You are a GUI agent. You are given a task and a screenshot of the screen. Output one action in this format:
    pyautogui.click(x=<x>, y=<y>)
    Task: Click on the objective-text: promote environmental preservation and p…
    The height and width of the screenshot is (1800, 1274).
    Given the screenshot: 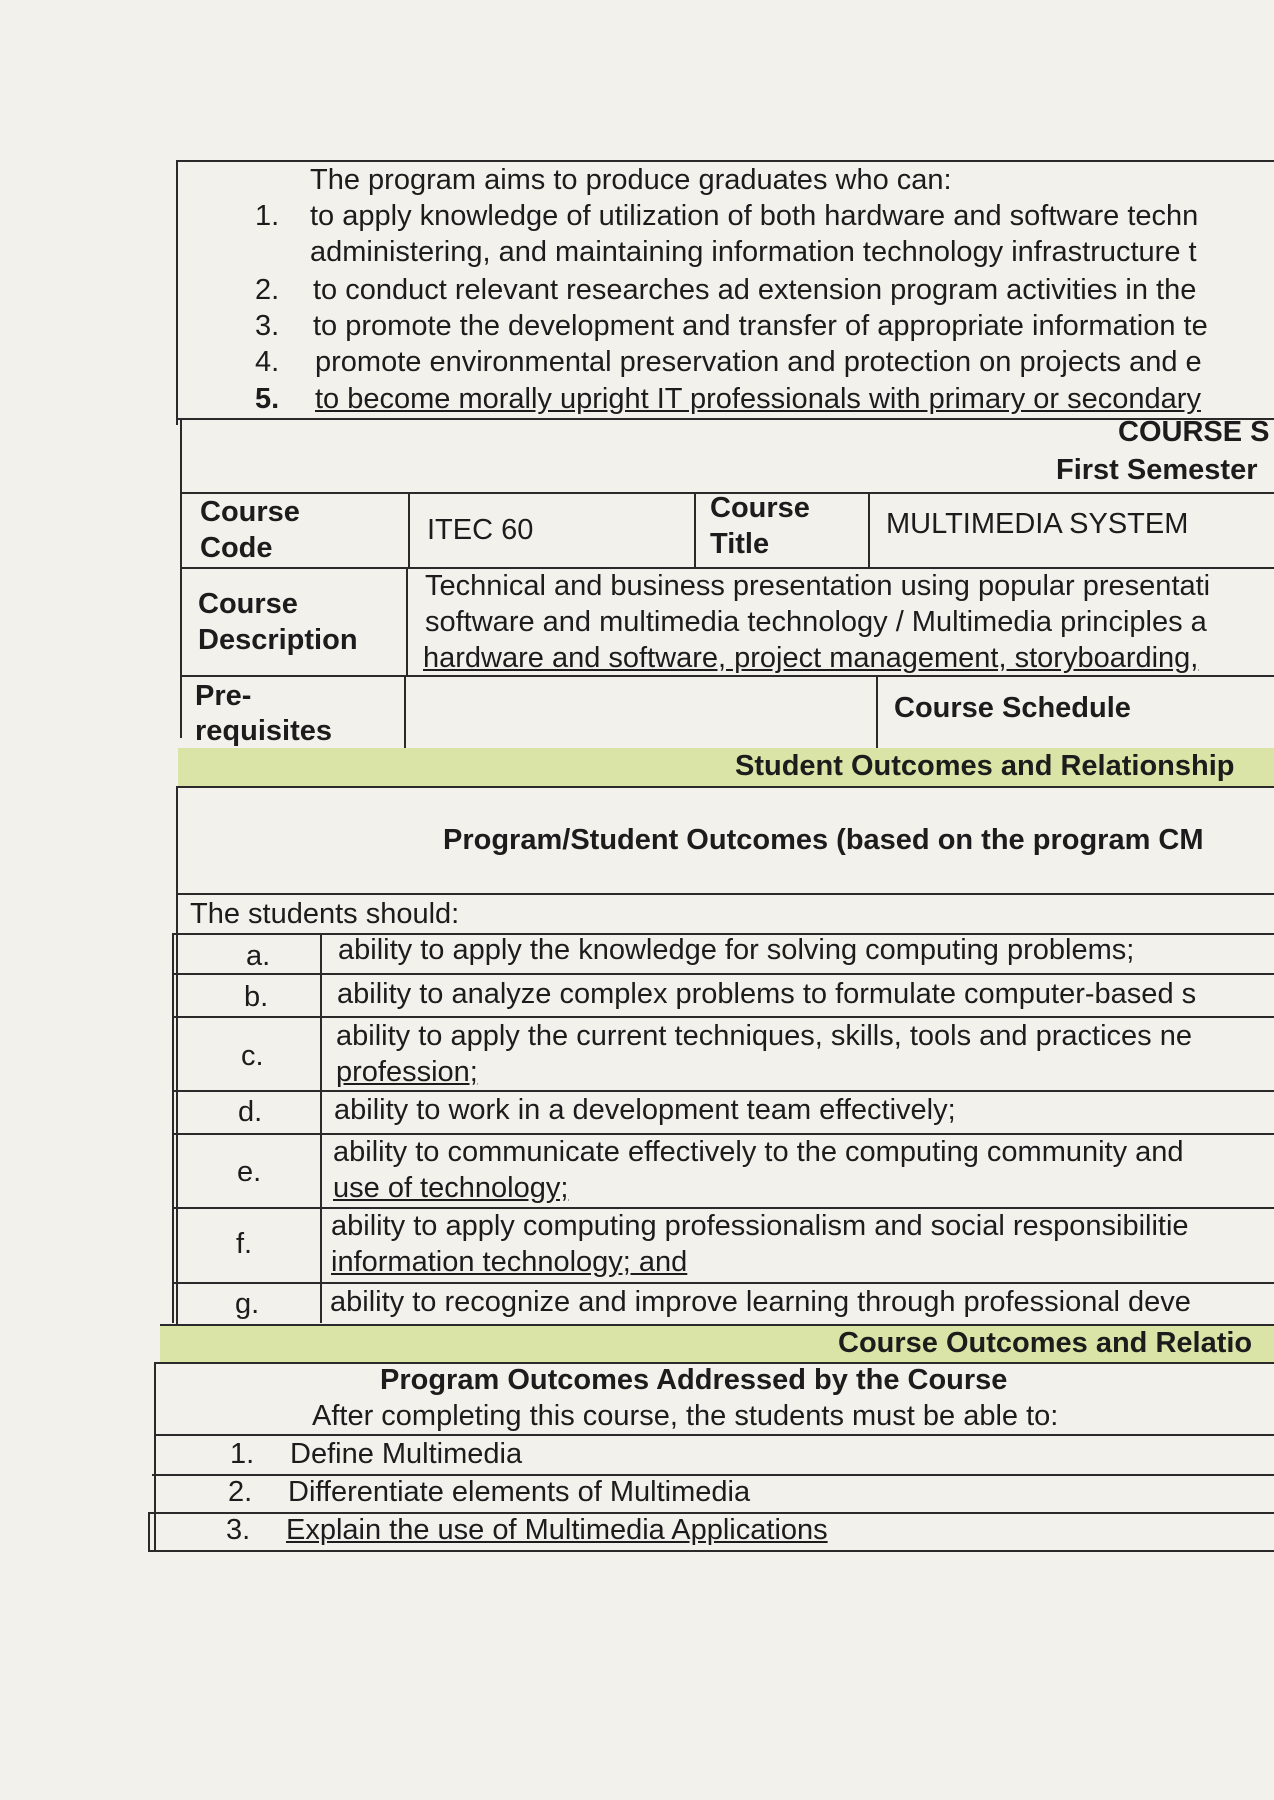 What is the action you would take?
    pyautogui.click(x=758, y=362)
    